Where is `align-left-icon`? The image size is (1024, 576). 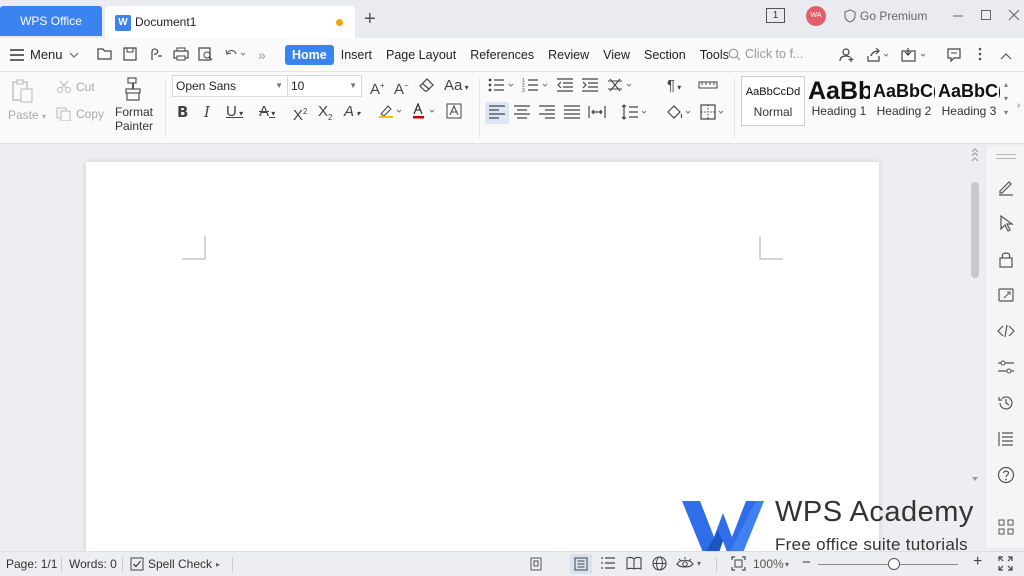
align-left-icon is located at coordinates (497, 113).